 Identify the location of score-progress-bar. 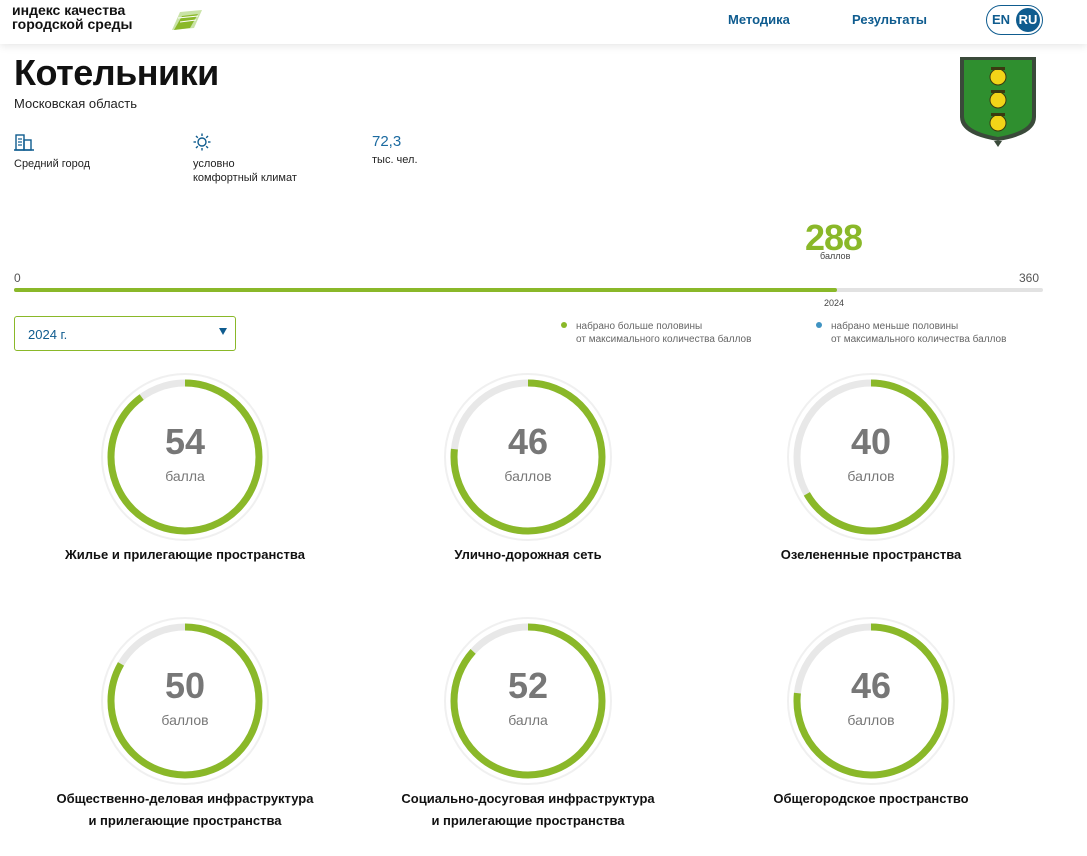
(528, 290).